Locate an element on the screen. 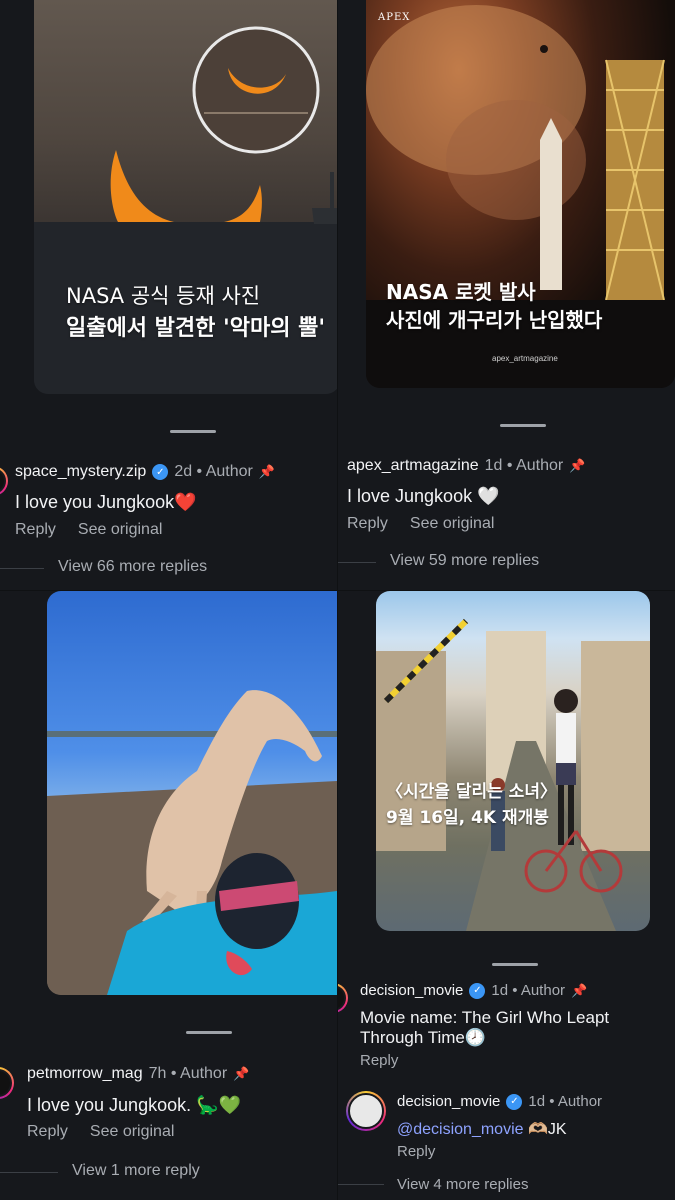 The width and height of the screenshot is (675, 1200). movie-poster: 〈시간을 달리는 소녀〉 9월 16일, 4K 재개봉 is located at coordinates (513, 761).